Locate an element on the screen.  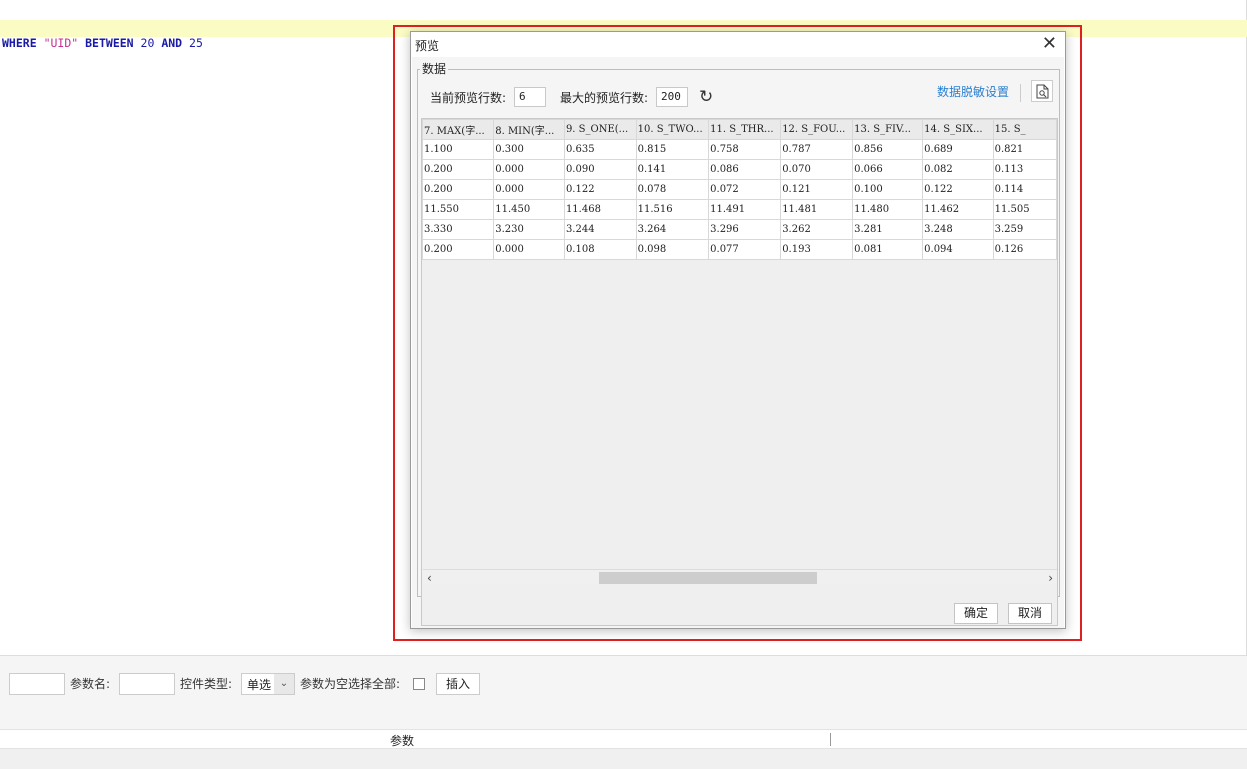
table-cell: 3.248 is located at coordinates (958, 229).